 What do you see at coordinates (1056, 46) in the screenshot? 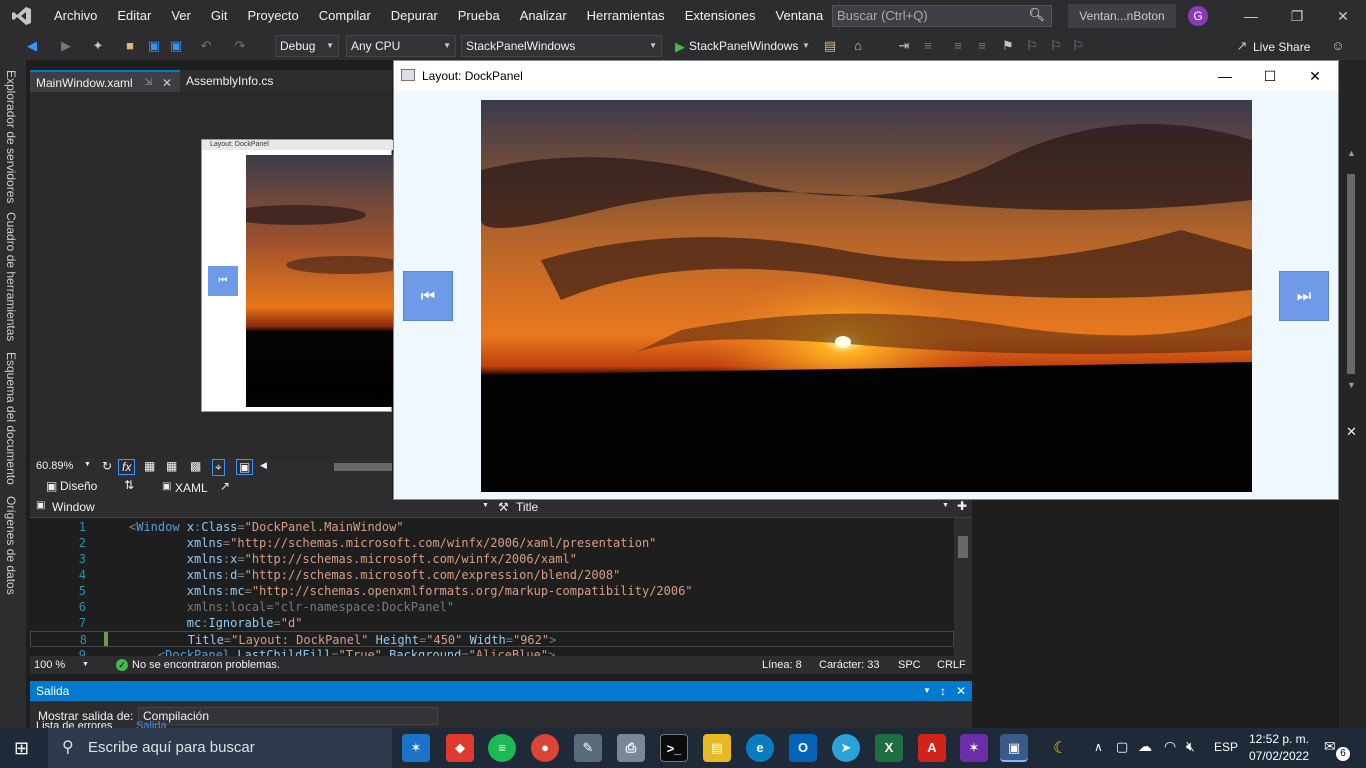
I see `next-bookmark-icon: ⚐` at bounding box center [1056, 46].